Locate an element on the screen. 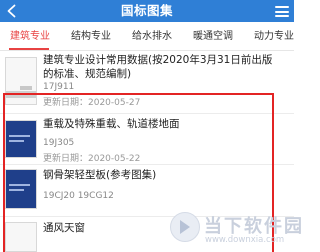 The width and height of the screenshot is (320, 252). item-update-date: 更新日期：2020-05-22 is located at coordinates (92, 159).